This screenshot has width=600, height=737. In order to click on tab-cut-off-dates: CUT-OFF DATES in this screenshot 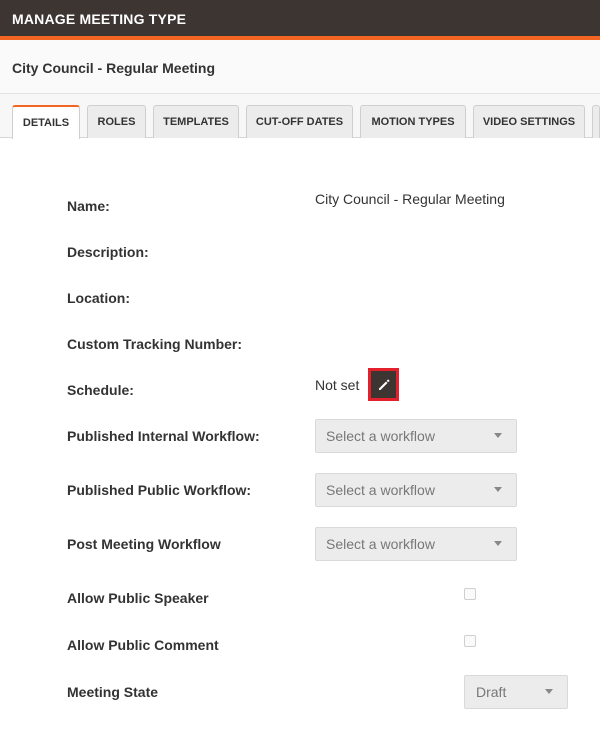, I will do `click(299, 121)`.